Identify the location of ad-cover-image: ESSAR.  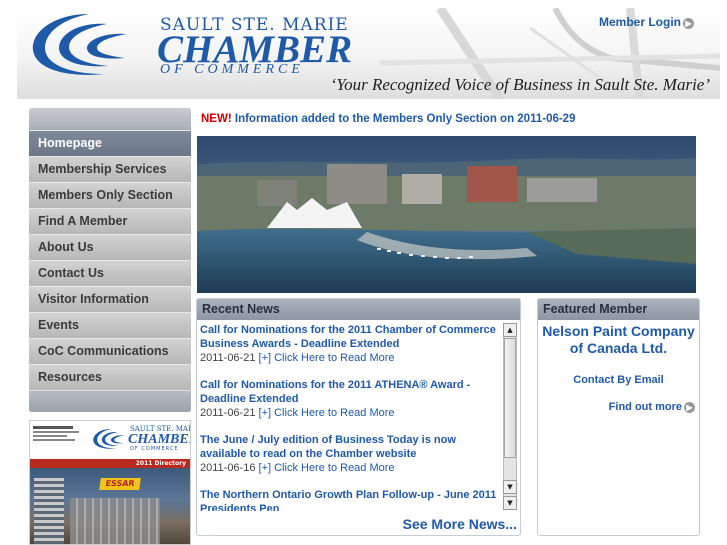
(110, 506).